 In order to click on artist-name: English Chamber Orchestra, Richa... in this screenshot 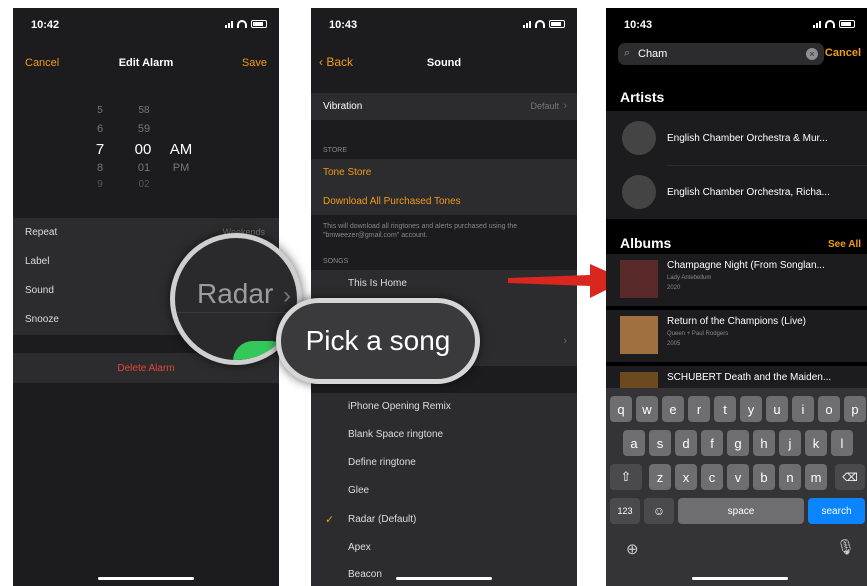, I will do `click(748, 192)`.